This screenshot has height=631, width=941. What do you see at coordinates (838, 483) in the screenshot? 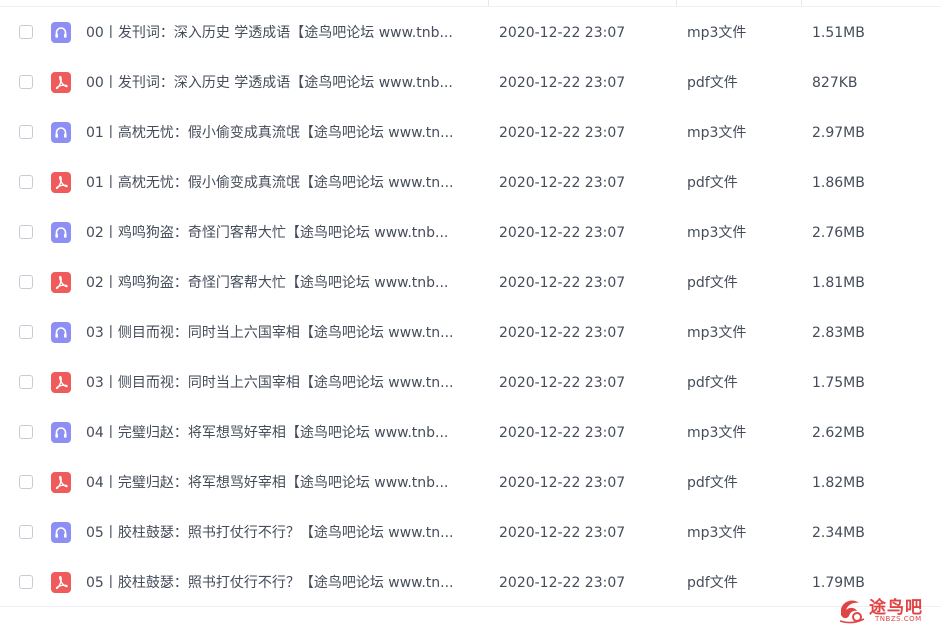
I see `file-size: 1.82MB` at bounding box center [838, 483].